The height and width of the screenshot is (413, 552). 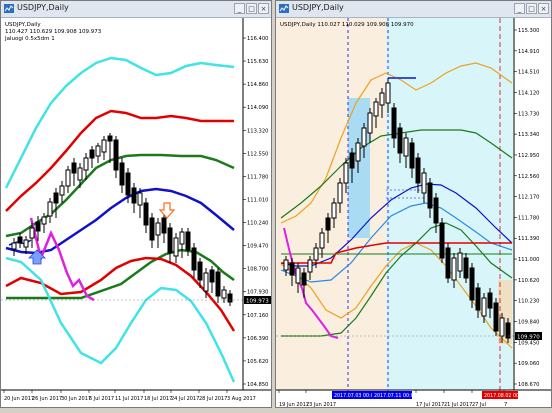 What do you see at coordinates (257, 39) in the screenshot?
I see `price-tick-label: 116.400` at bounding box center [257, 39].